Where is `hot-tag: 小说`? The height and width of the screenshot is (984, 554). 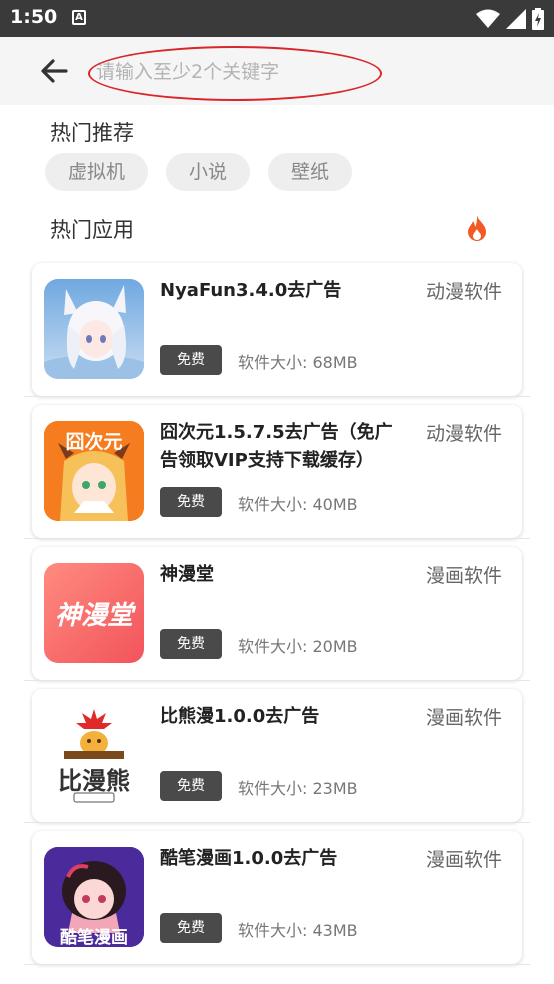 hot-tag: 小说 is located at coordinates (208, 172).